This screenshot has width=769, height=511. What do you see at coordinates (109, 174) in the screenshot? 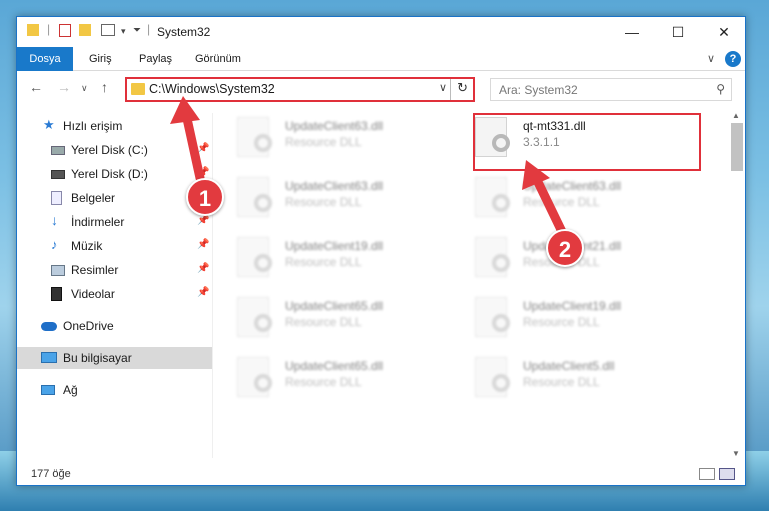
I see `nav-item-label: Yerel Disk (D:)` at bounding box center [109, 174].